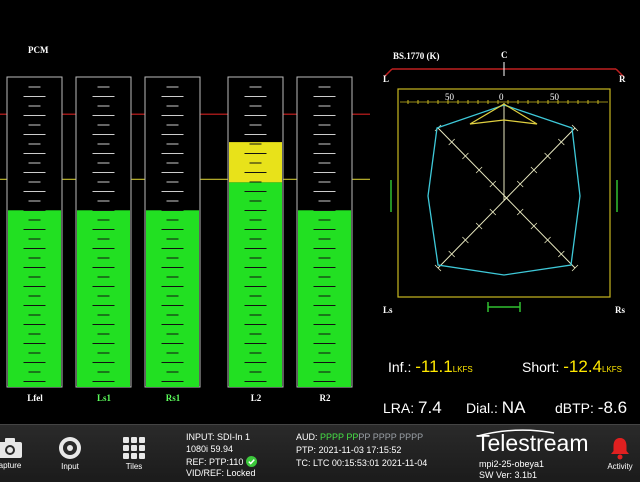  I want to click on aud-label: AUD:, so click(307, 437).